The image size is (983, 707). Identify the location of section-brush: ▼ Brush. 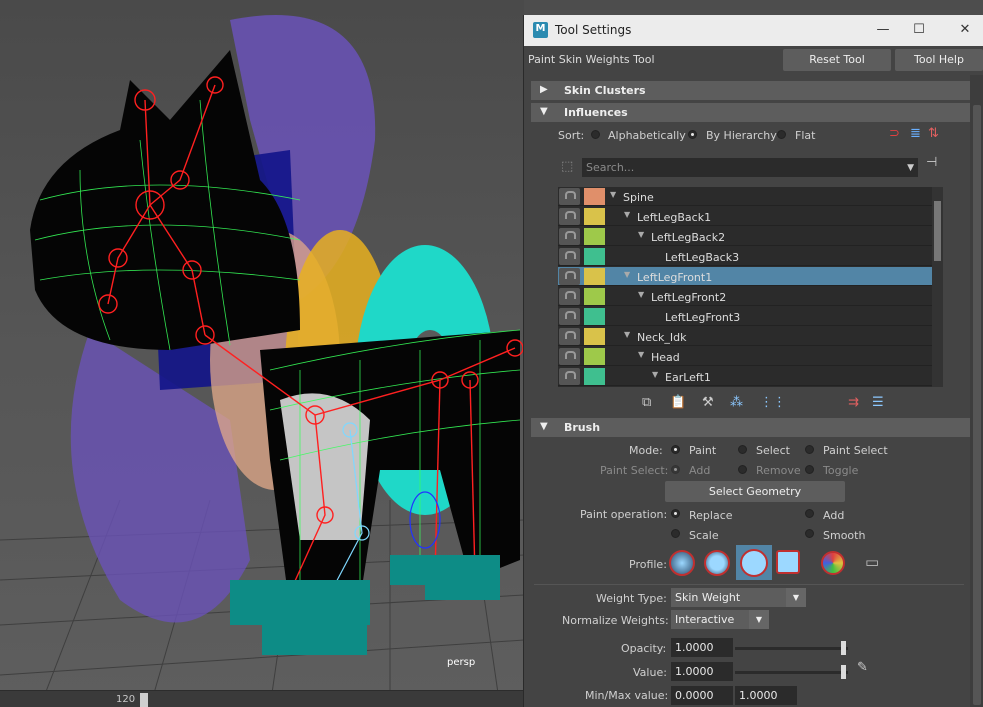
(750, 427).